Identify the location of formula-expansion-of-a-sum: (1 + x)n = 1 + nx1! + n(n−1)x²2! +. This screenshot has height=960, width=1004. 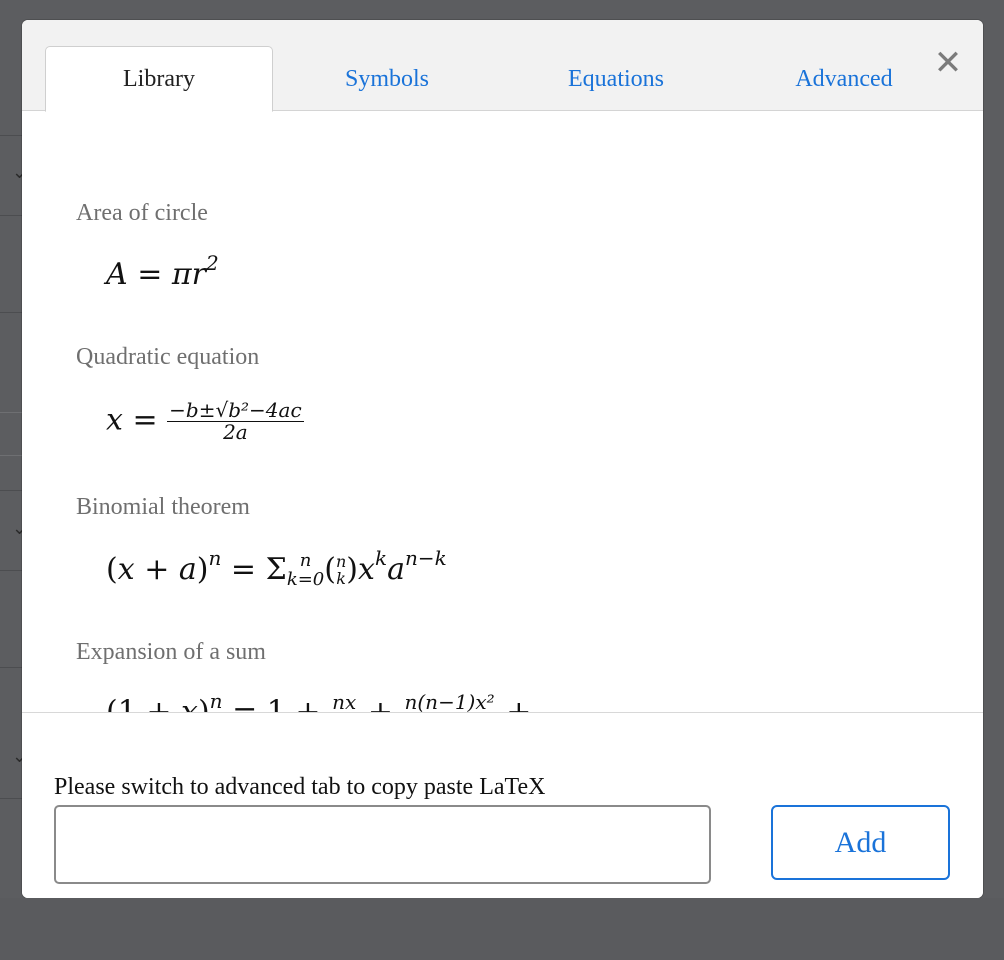
(318, 701).